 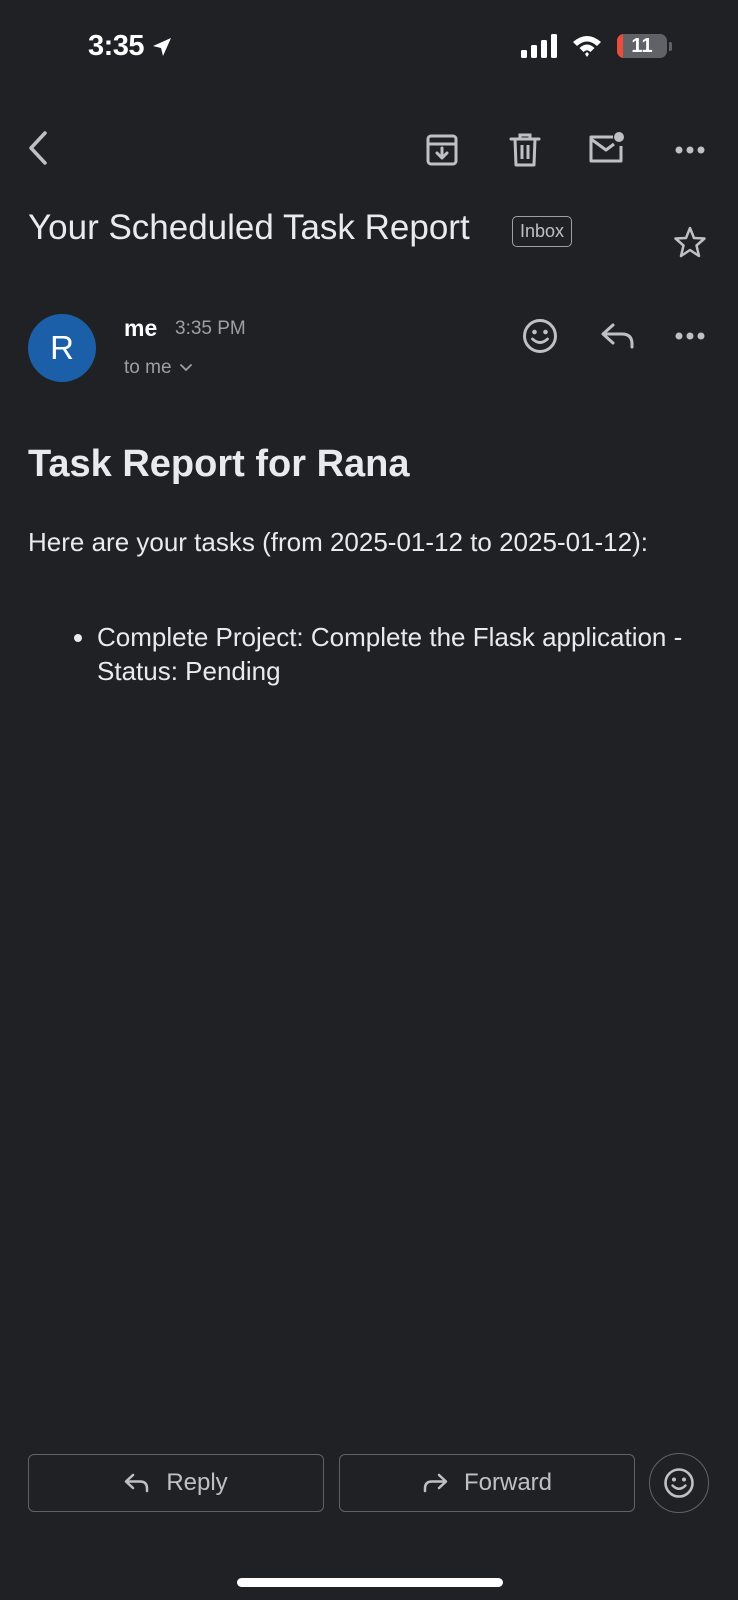 I want to click on reply-button: Reply, so click(x=176, y=1483).